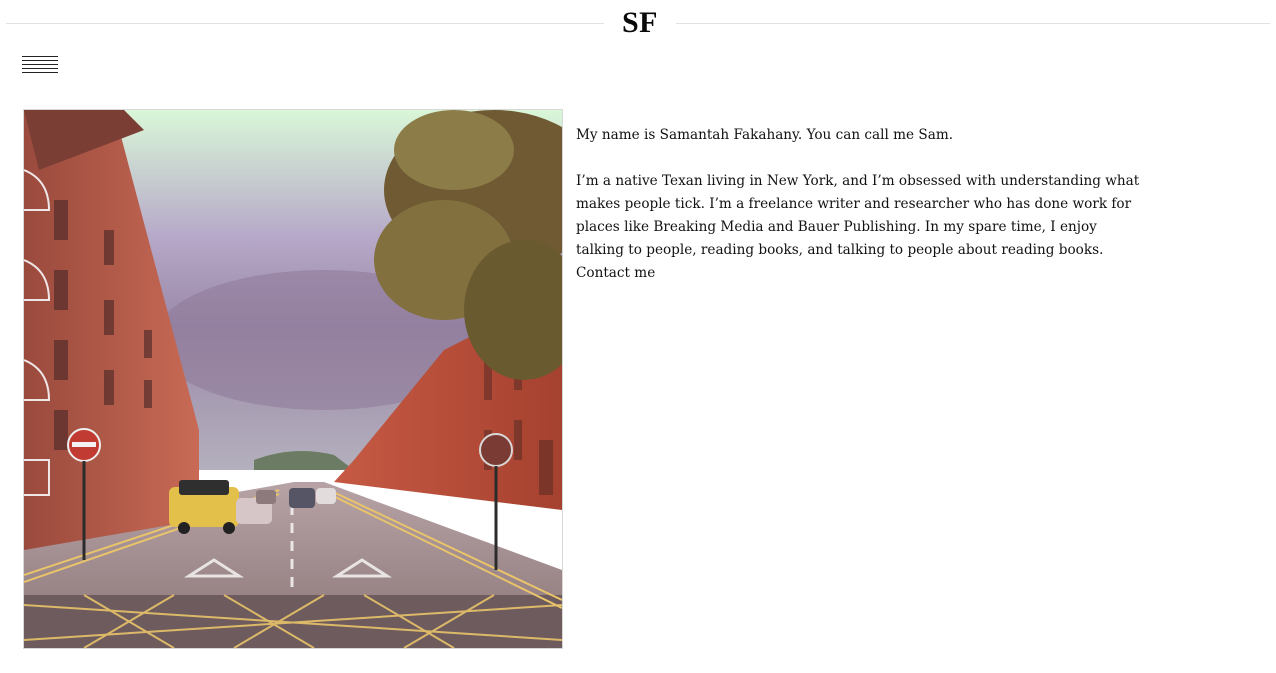 The height and width of the screenshot is (673, 1276). What do you see at coordinates (40, 66) in the screenshot?
I see `hamburger-menu-icon` at bounding box center [40, 66].